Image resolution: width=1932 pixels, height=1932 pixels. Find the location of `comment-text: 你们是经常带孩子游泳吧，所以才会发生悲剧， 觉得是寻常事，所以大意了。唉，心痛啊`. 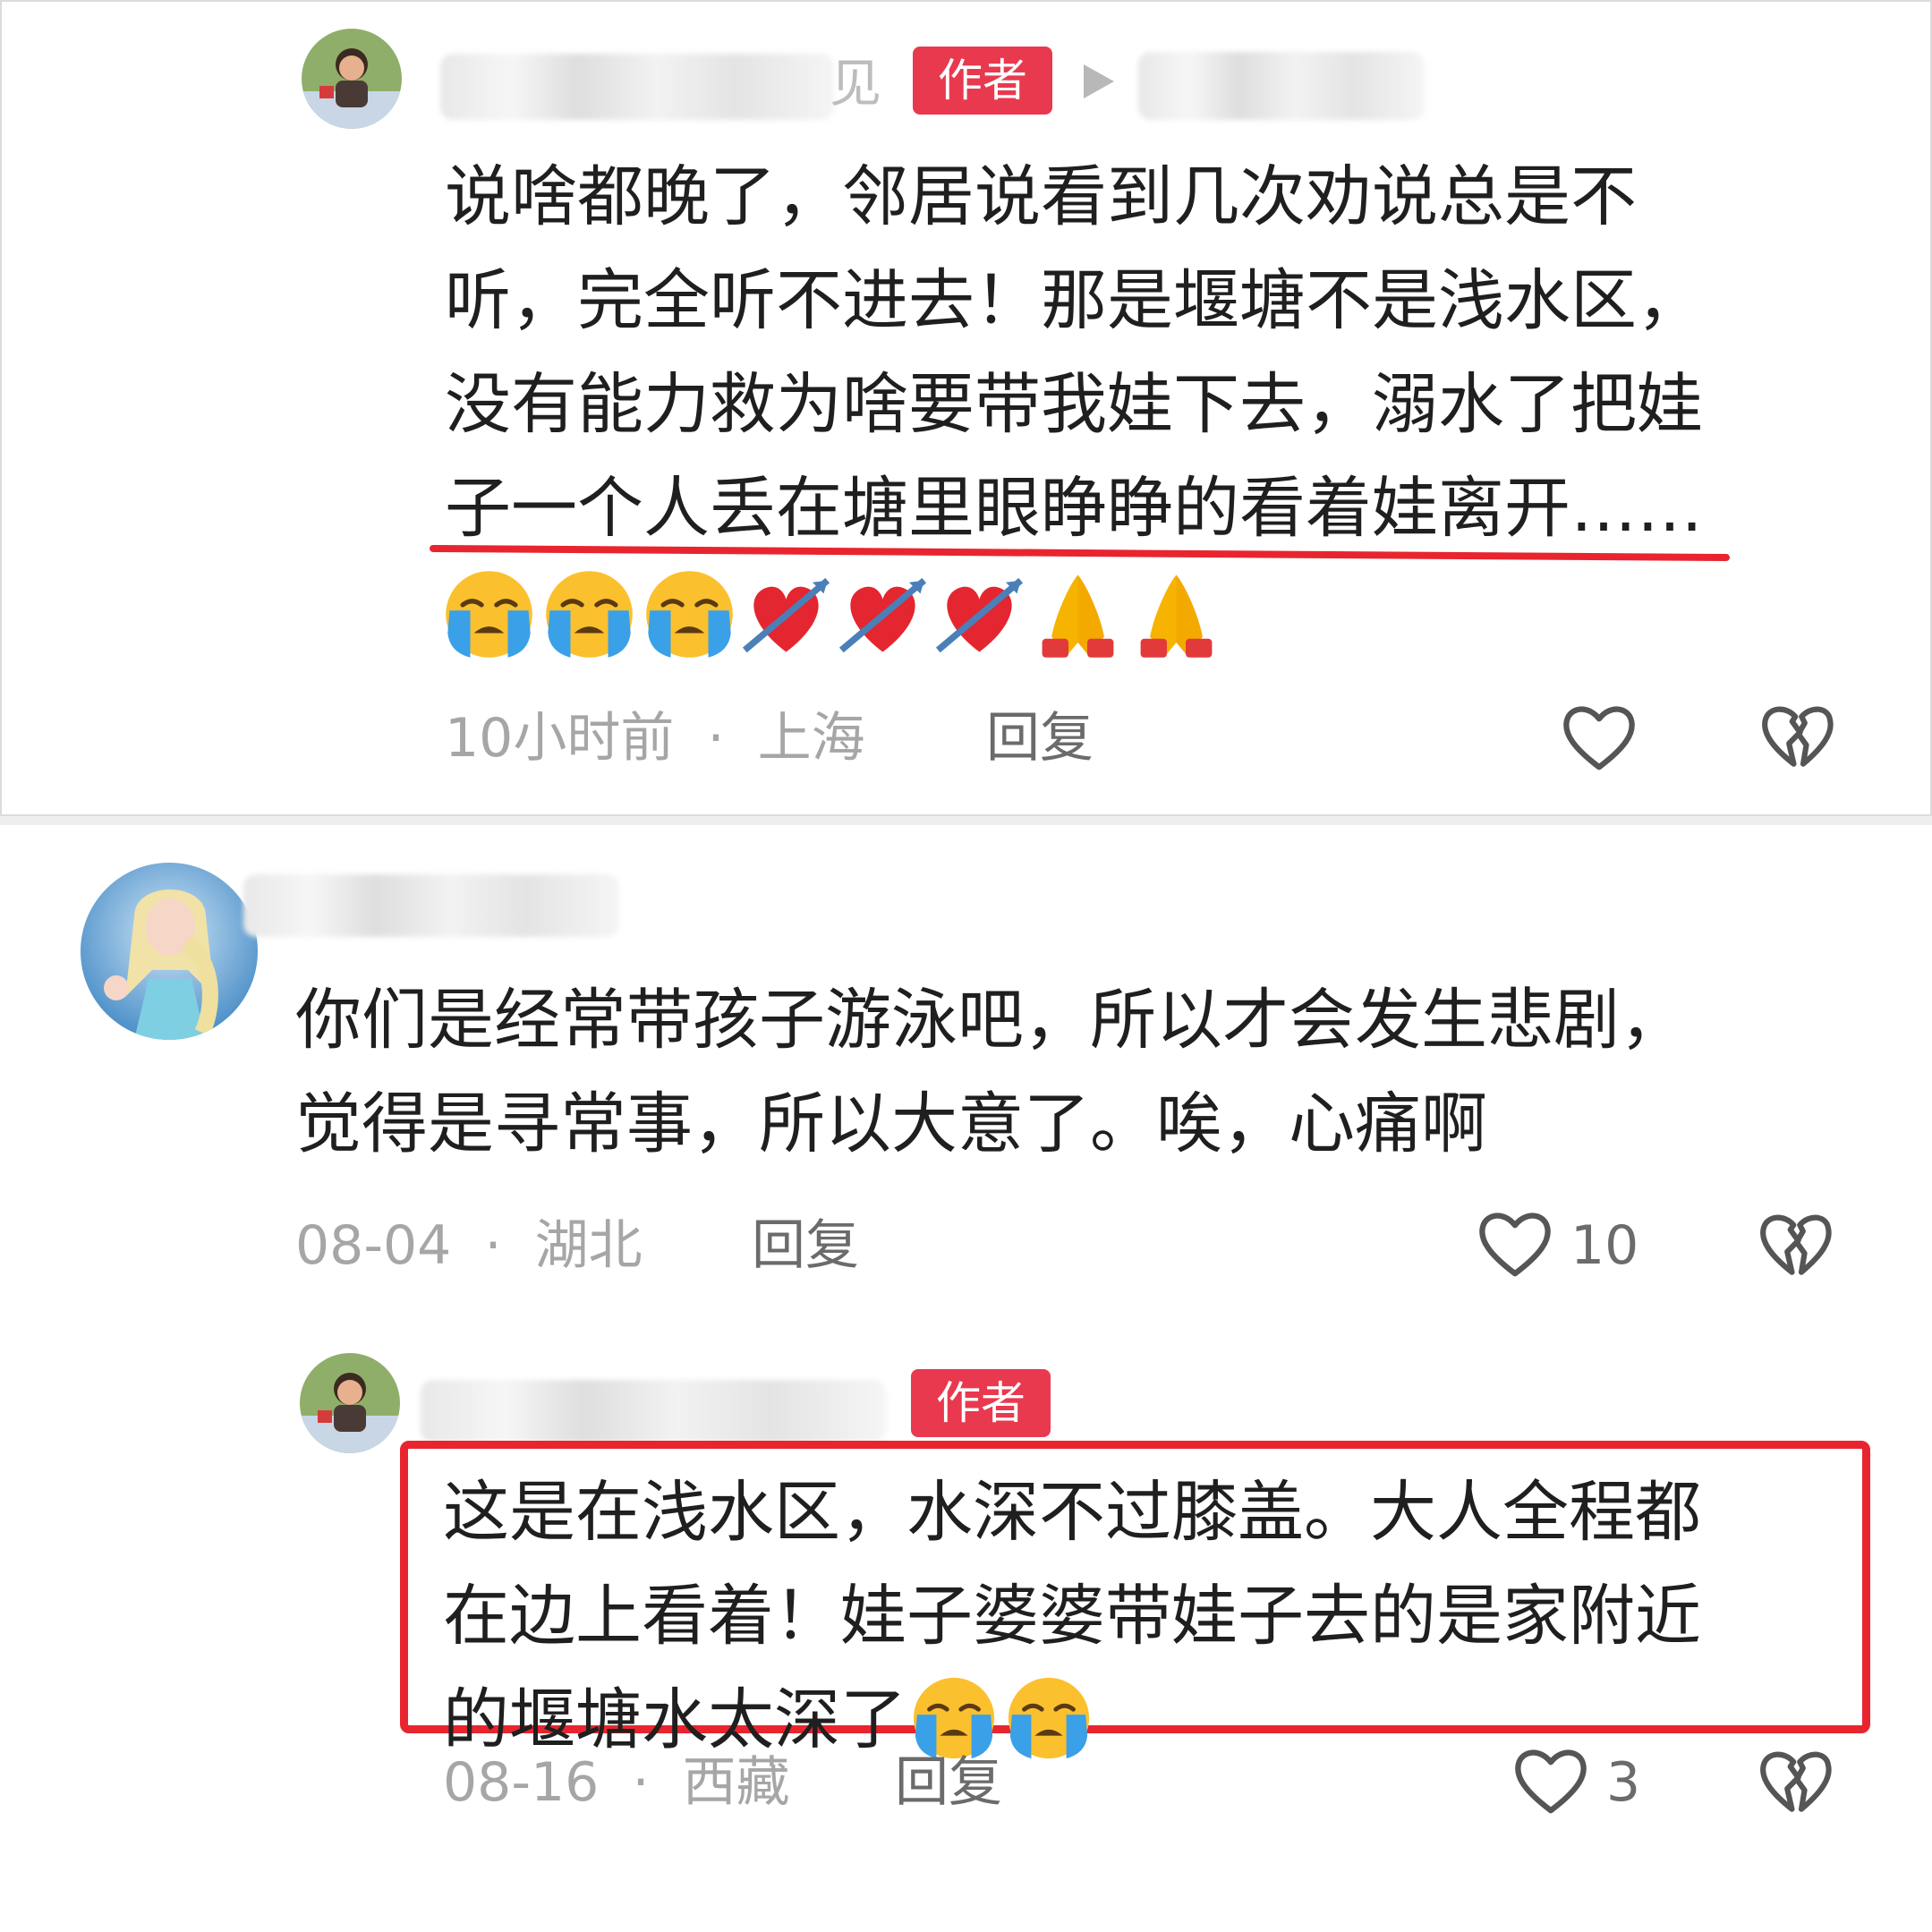

comment-text: 你们是经常带孩子游泳吧，所以才会发生悲剧， 觉得是寻常事，所以大意了。唉，心痛啊 is located at coordinates (990, 1072).